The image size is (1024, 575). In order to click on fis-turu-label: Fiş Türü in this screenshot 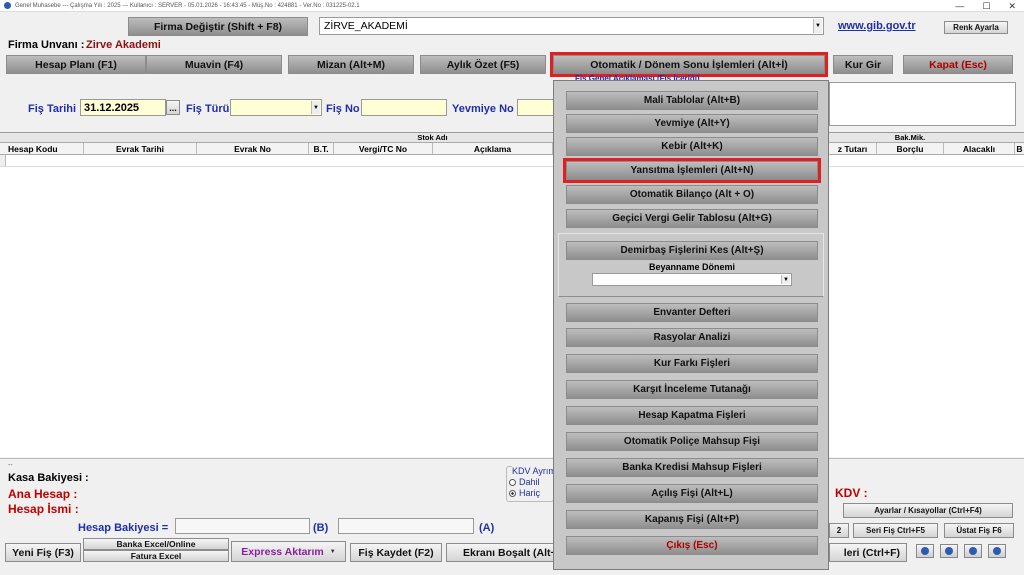, I will do `click(208, 109)`.